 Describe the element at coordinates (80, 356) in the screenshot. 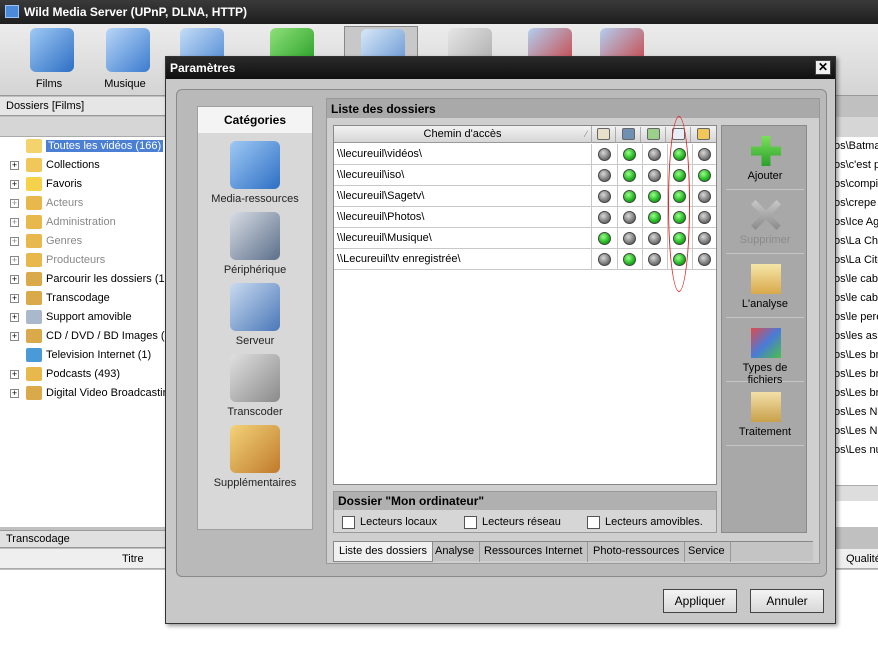

I see `tree-item: Television Internet (1)` at that location.